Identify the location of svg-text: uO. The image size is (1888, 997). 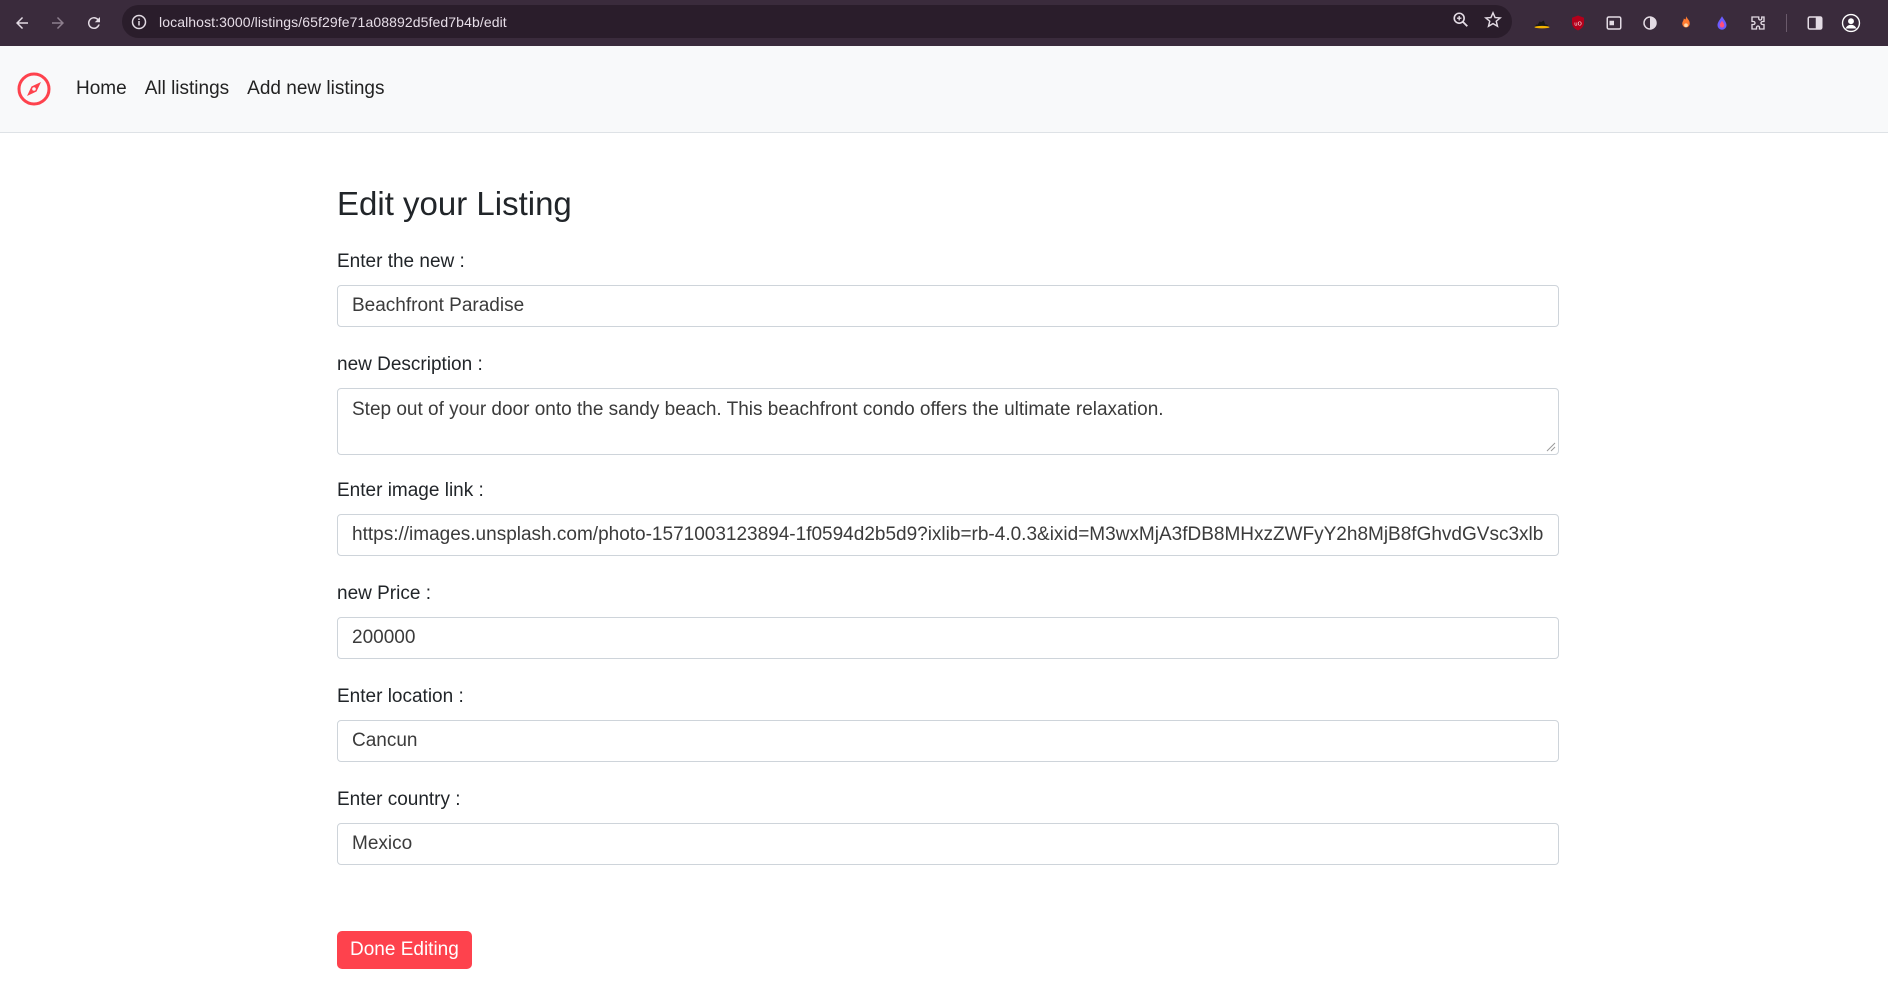
(1577, 24).